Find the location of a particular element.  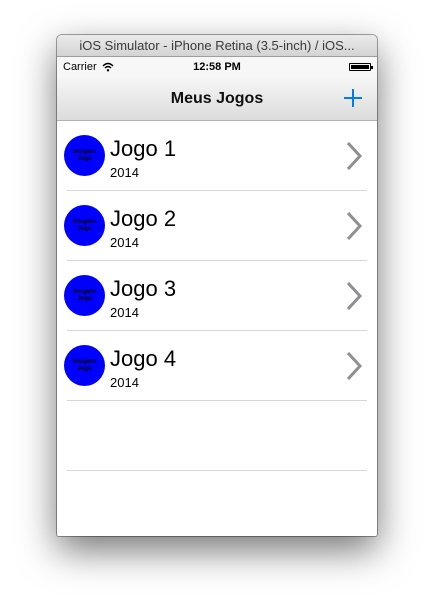

status-time: 12:58 PM is located at coordinates (217, 67).